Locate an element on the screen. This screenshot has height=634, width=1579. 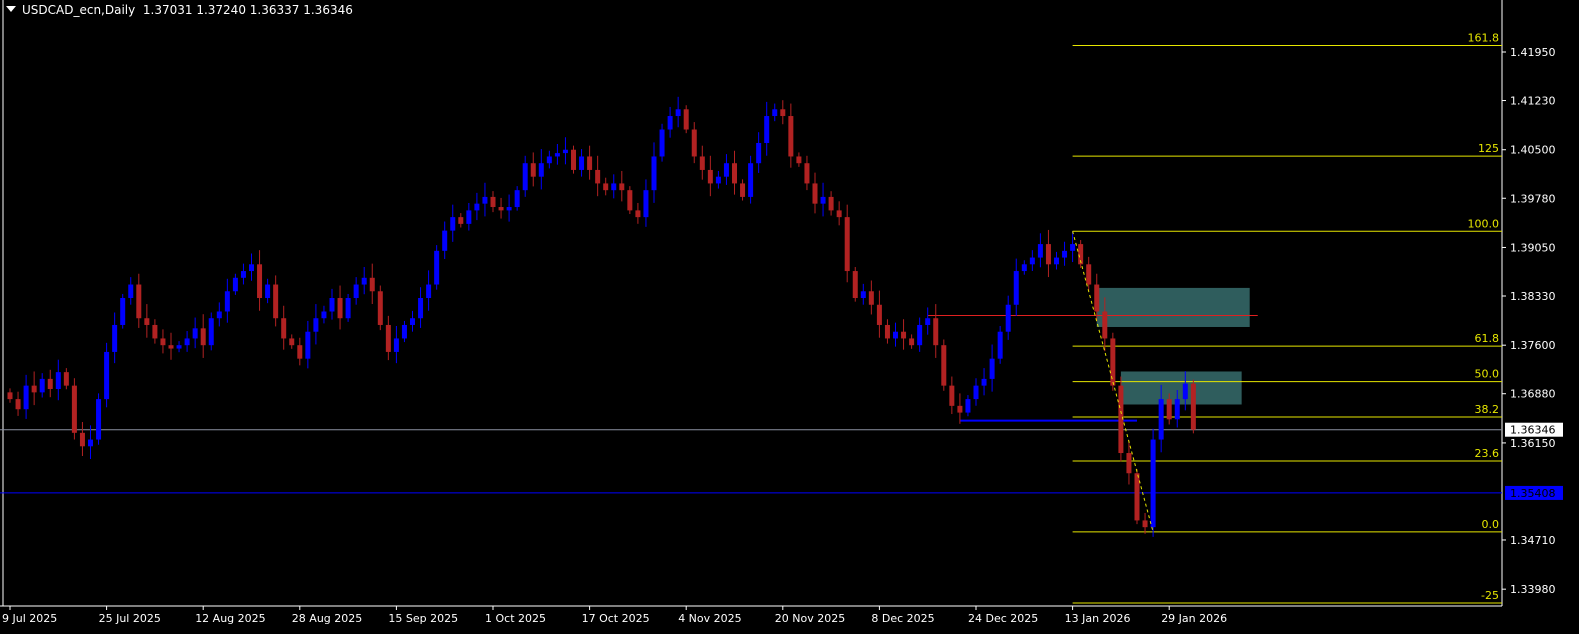
date-tick-label: 8 Dec 2025 is located at coordinates (902, 618).